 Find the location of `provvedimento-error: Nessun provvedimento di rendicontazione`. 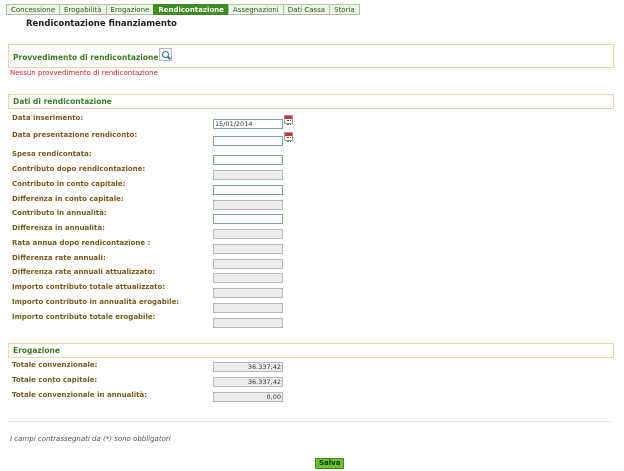

provvedimento-error: Nessun provvedimento di rendicontazione is located at coordinates (84, 73).